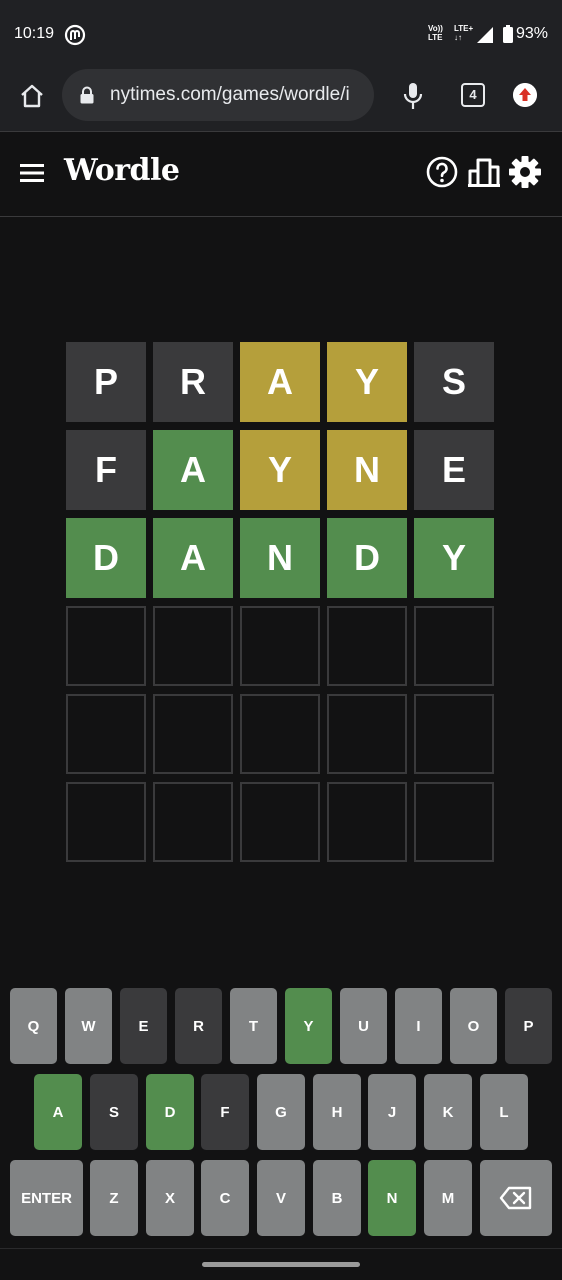 Image resolution: width=562 pixels, height=1280 pixels. I want to click on browser-toolbar: nytimes.com/games/wordle/i 4, so click(281, 99).